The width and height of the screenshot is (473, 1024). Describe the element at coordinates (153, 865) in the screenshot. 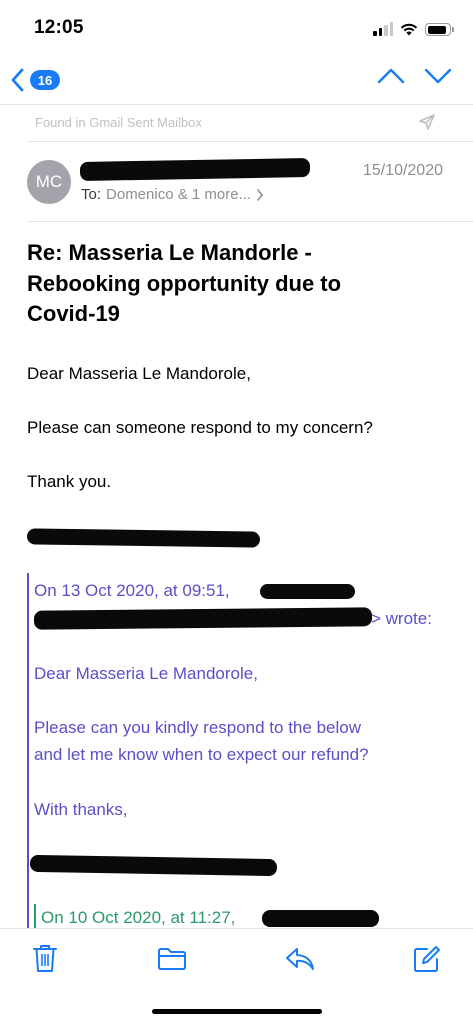

I see `redacted-quote-signature` at that location.